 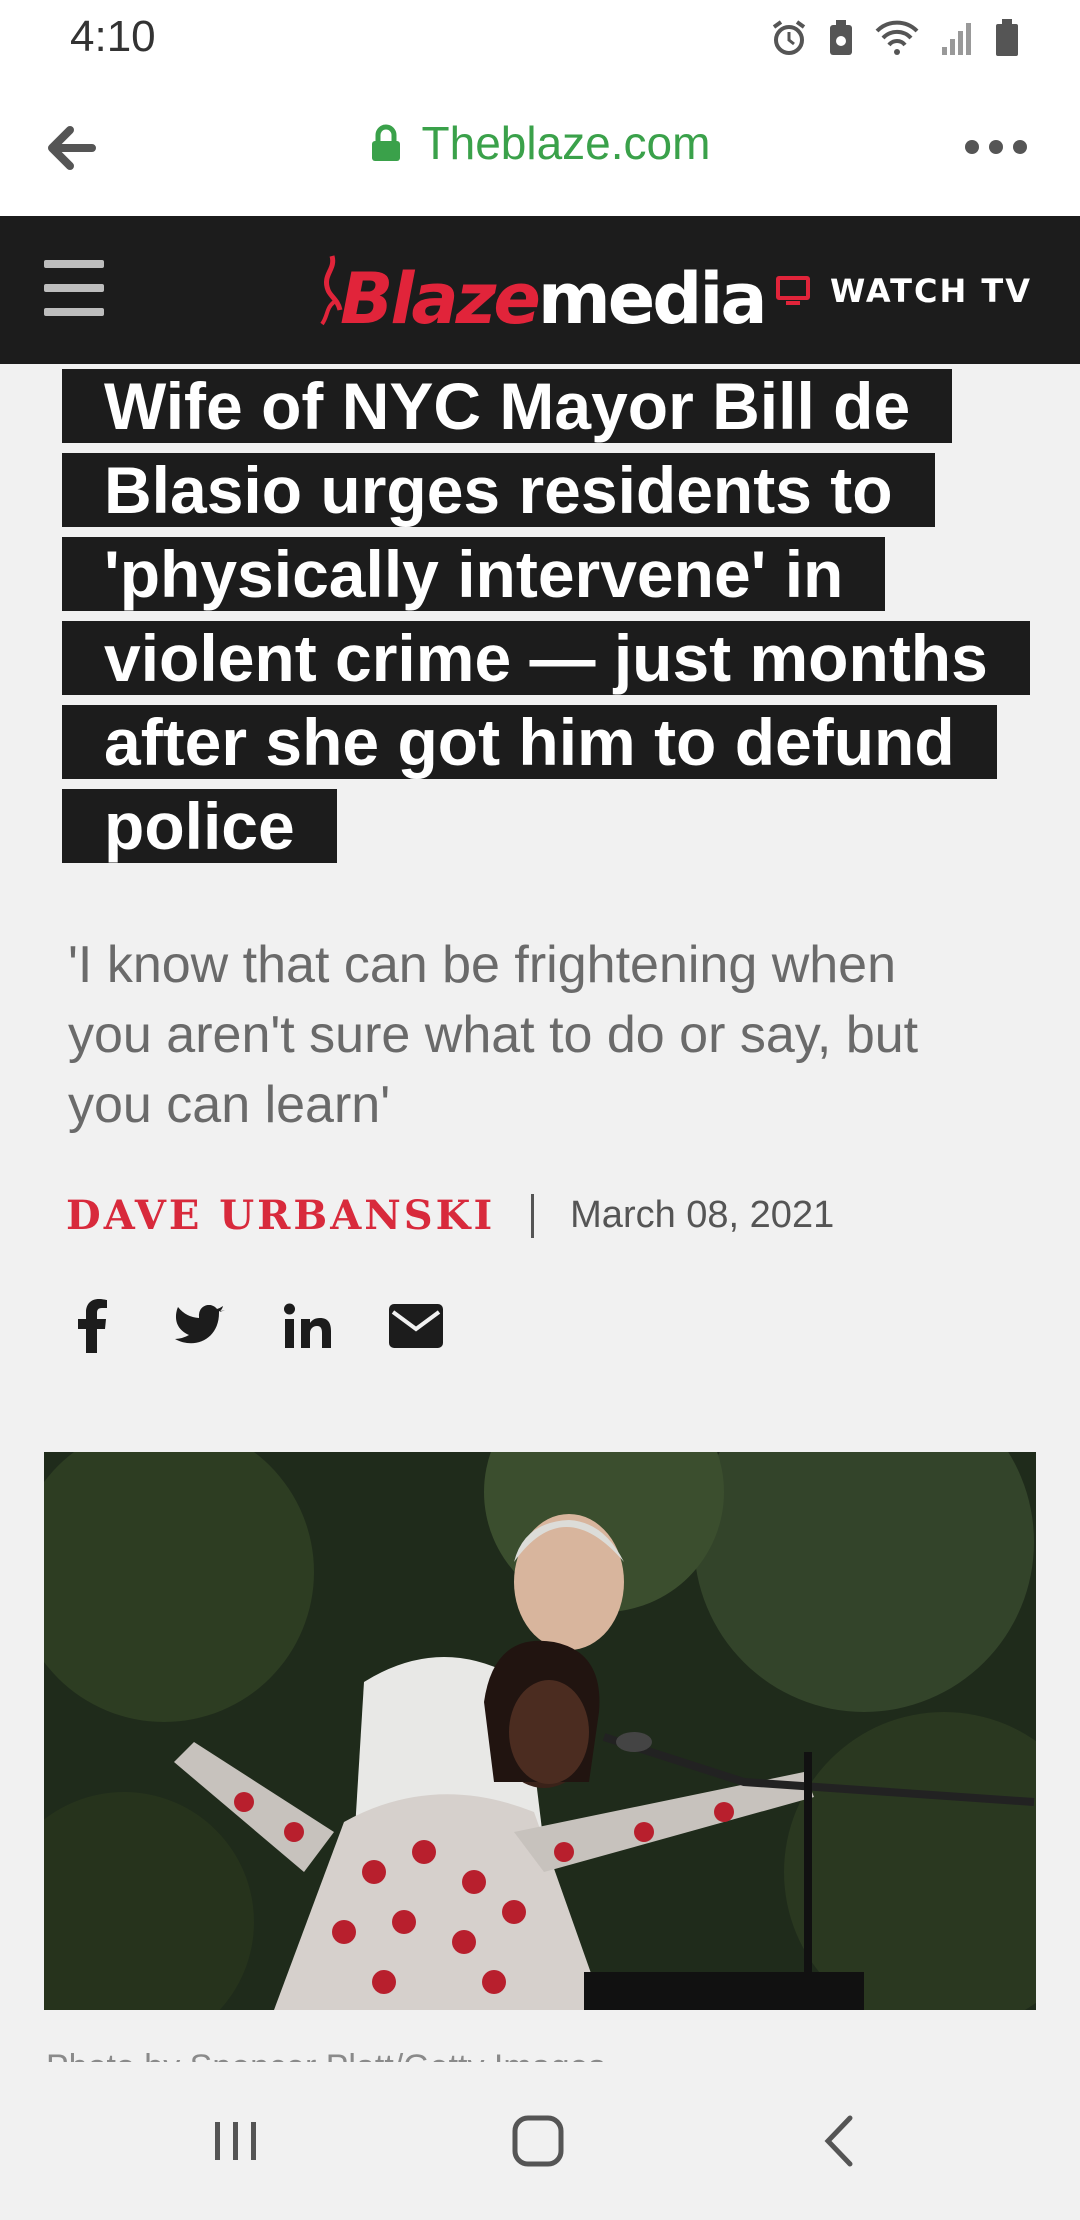 I want to click on browser-url-bar: Theblaze.com, so click(x=540, y=146).